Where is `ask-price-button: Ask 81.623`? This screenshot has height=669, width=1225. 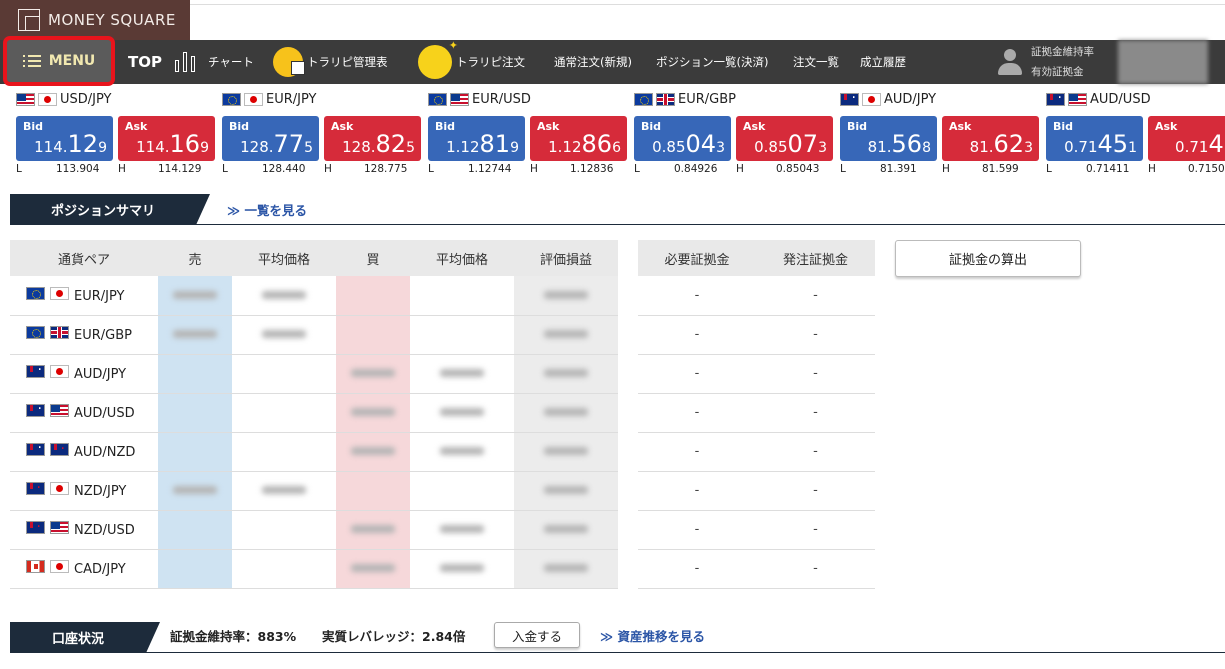 ask-price-button: Ask 81.623 is located at coordinates (990, 138).